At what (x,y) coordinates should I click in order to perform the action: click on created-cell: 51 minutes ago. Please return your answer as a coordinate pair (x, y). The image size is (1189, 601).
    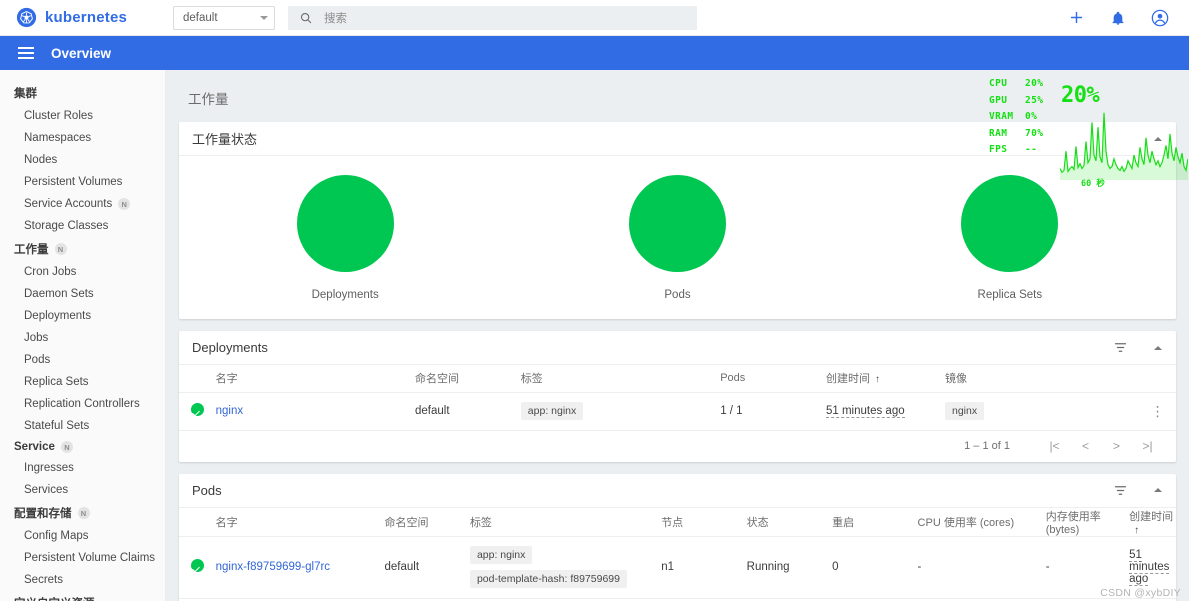
    Looking at the image, I should click on (885, 411).